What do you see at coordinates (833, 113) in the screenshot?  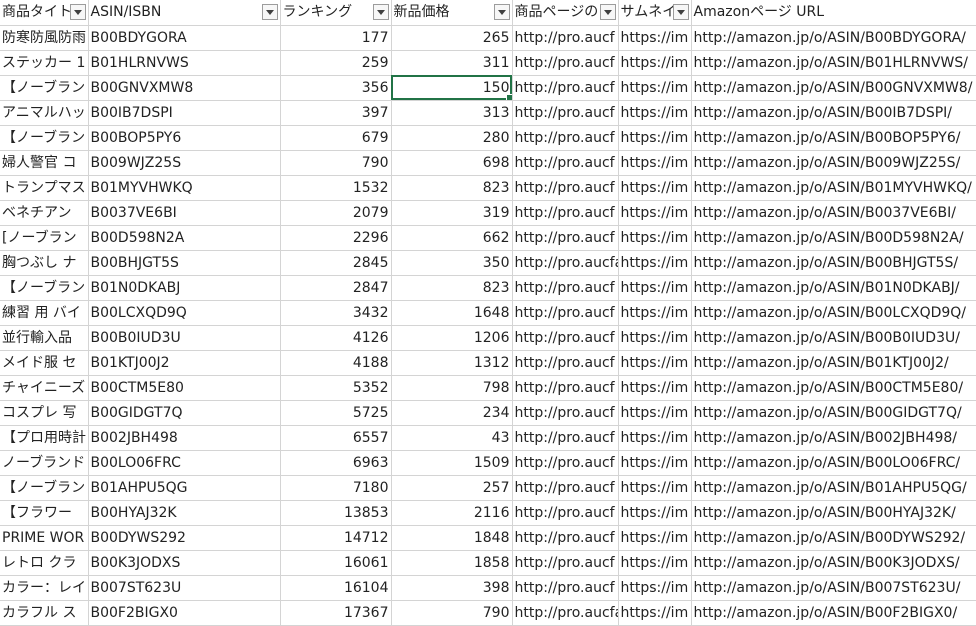 I see `cell-amazon: http://amazon.jp/o/ASIN/B00IB7DSPI/` at bounding box center [833, 113].